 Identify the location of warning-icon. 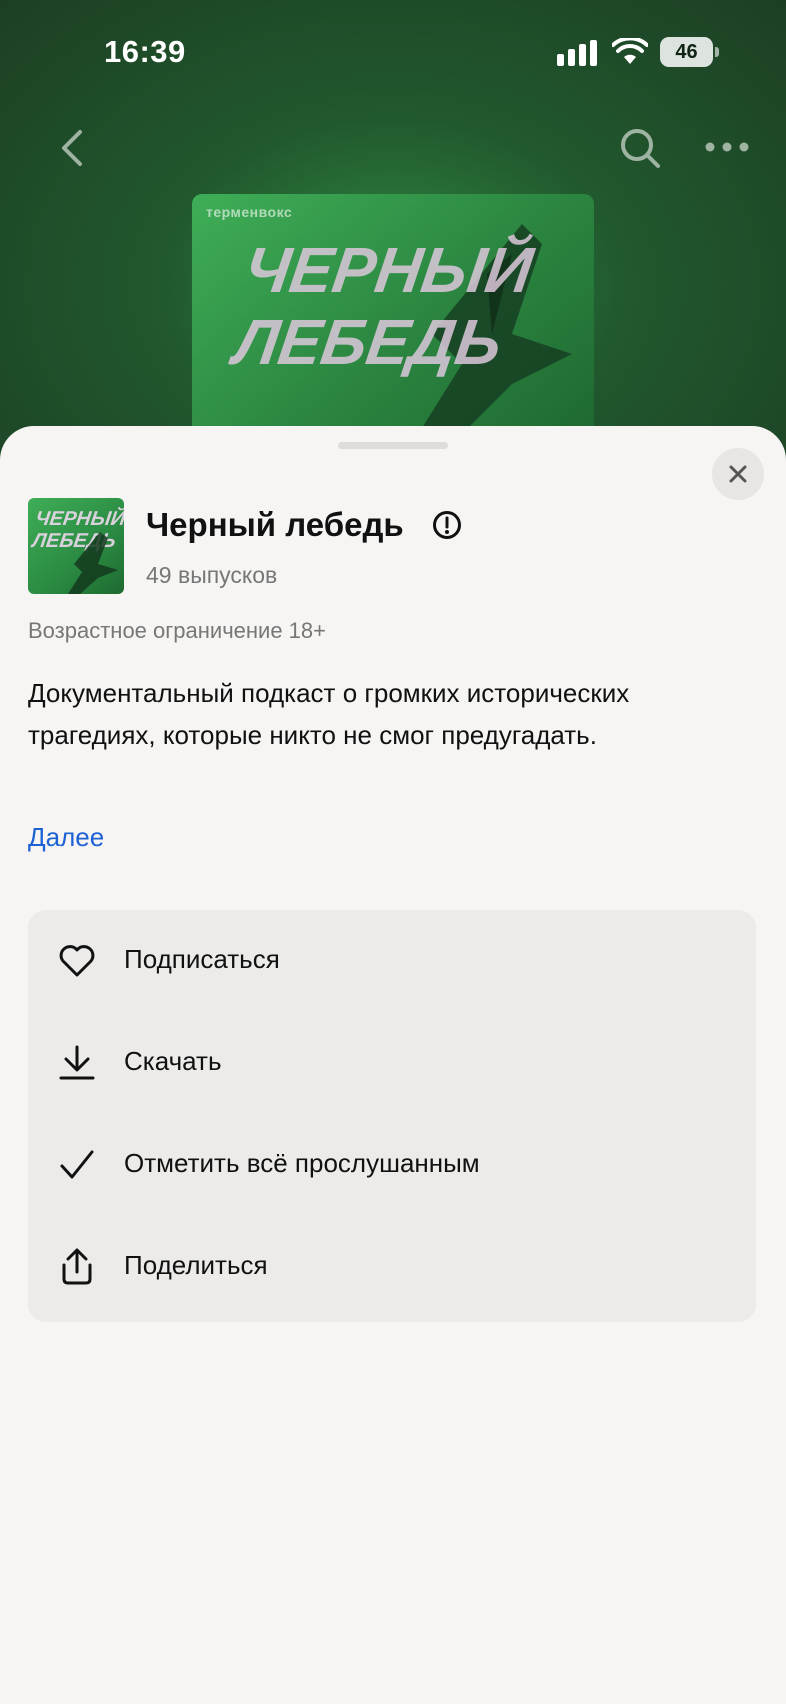
(447, 525).